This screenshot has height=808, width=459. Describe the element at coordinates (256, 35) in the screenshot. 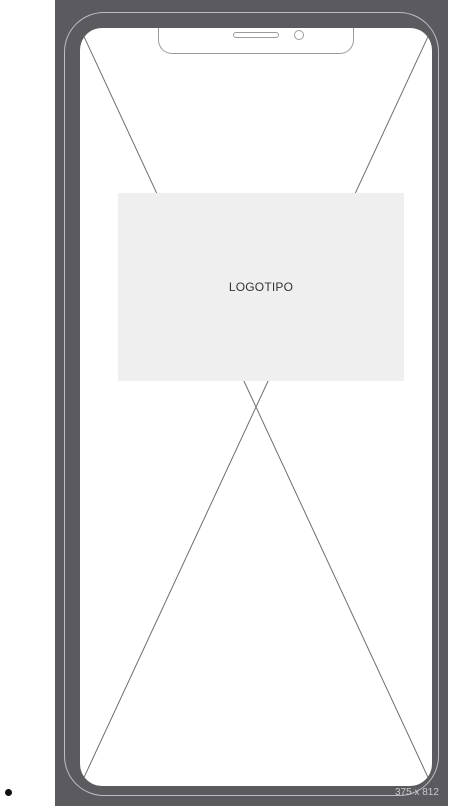

I see `speaker-icon` at that location.